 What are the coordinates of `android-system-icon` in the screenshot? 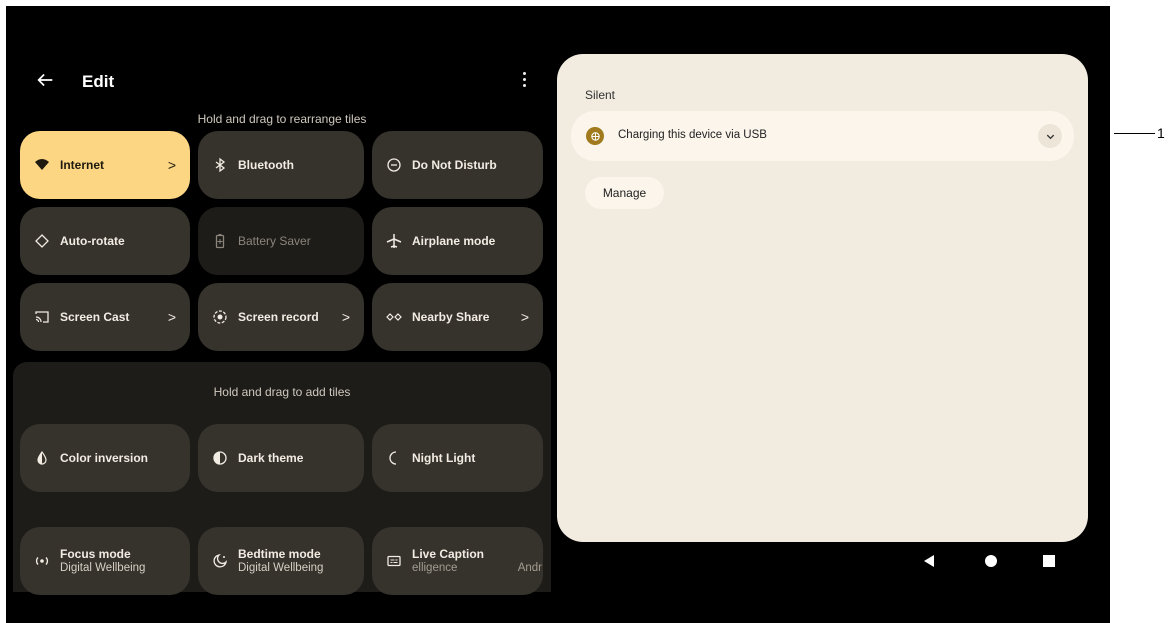 It's located at (595, 136).